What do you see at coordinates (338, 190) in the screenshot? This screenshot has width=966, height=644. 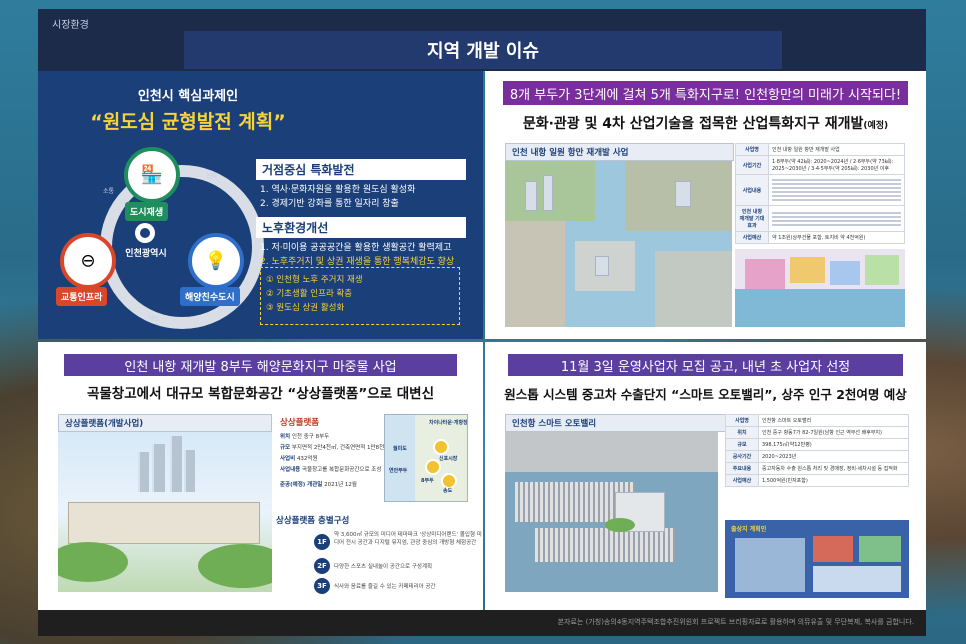 I see `section-item: 1. 역사·문화자원을 활용한 원도심 활성화` at bounding box center [338, 190].